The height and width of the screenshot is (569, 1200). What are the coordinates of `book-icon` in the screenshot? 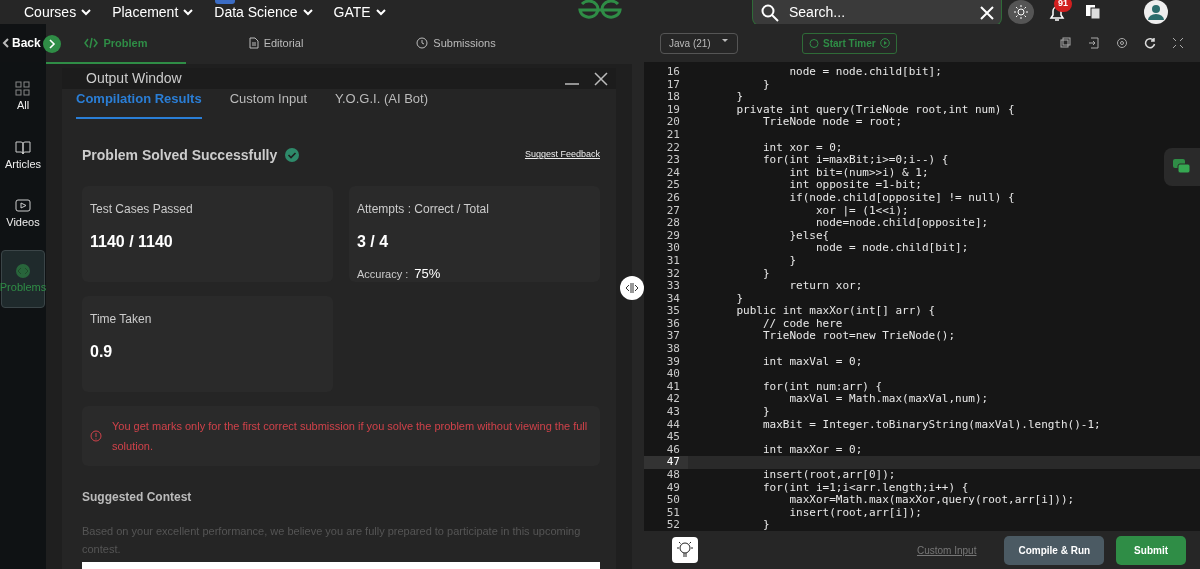 It's located at (23, 147).